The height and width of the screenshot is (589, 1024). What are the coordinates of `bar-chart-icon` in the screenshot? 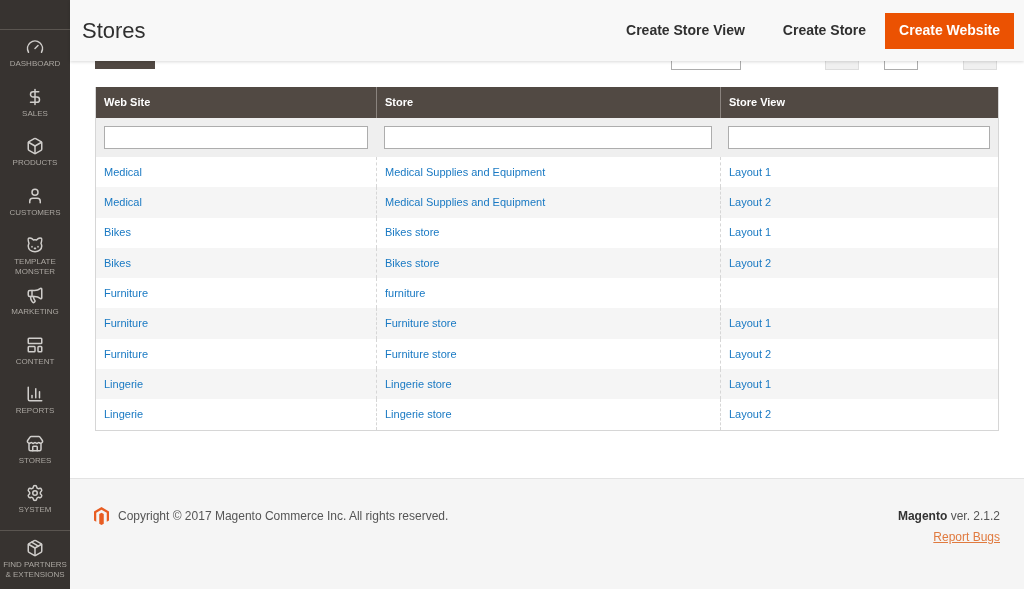 It's located at (35, 394).